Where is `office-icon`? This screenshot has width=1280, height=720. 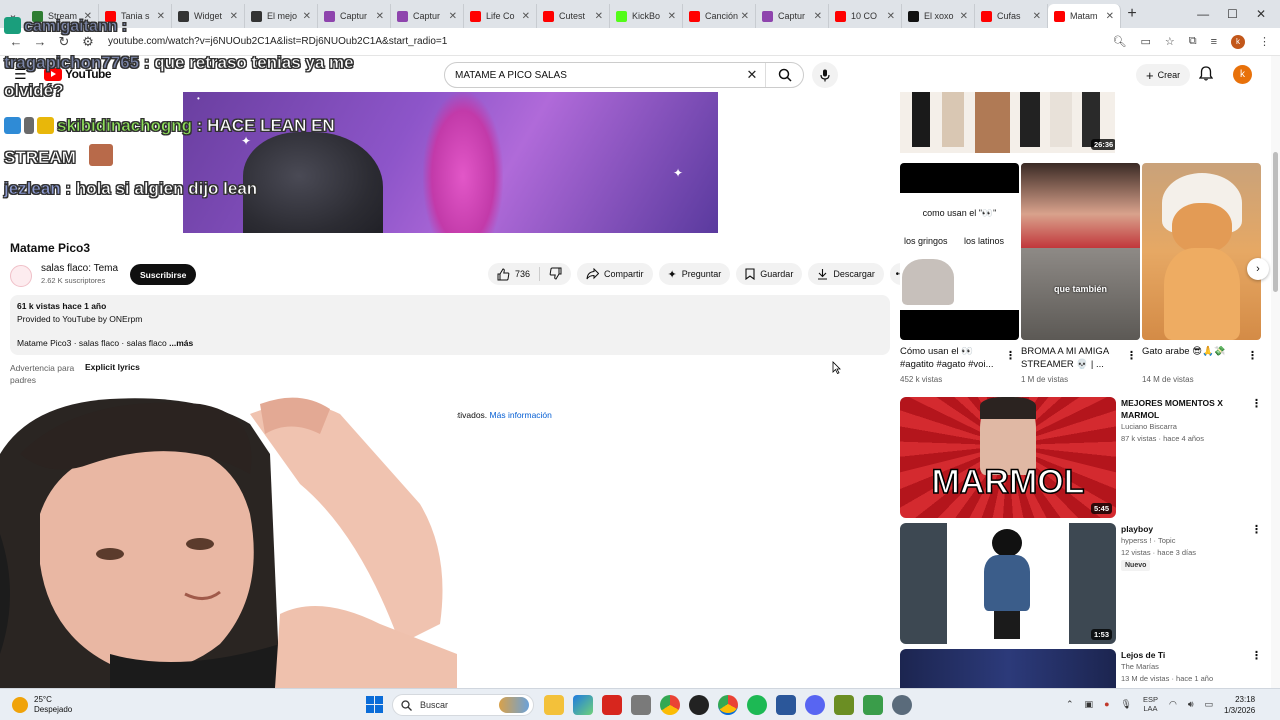 office-icon is located at coordinates (612, 705).